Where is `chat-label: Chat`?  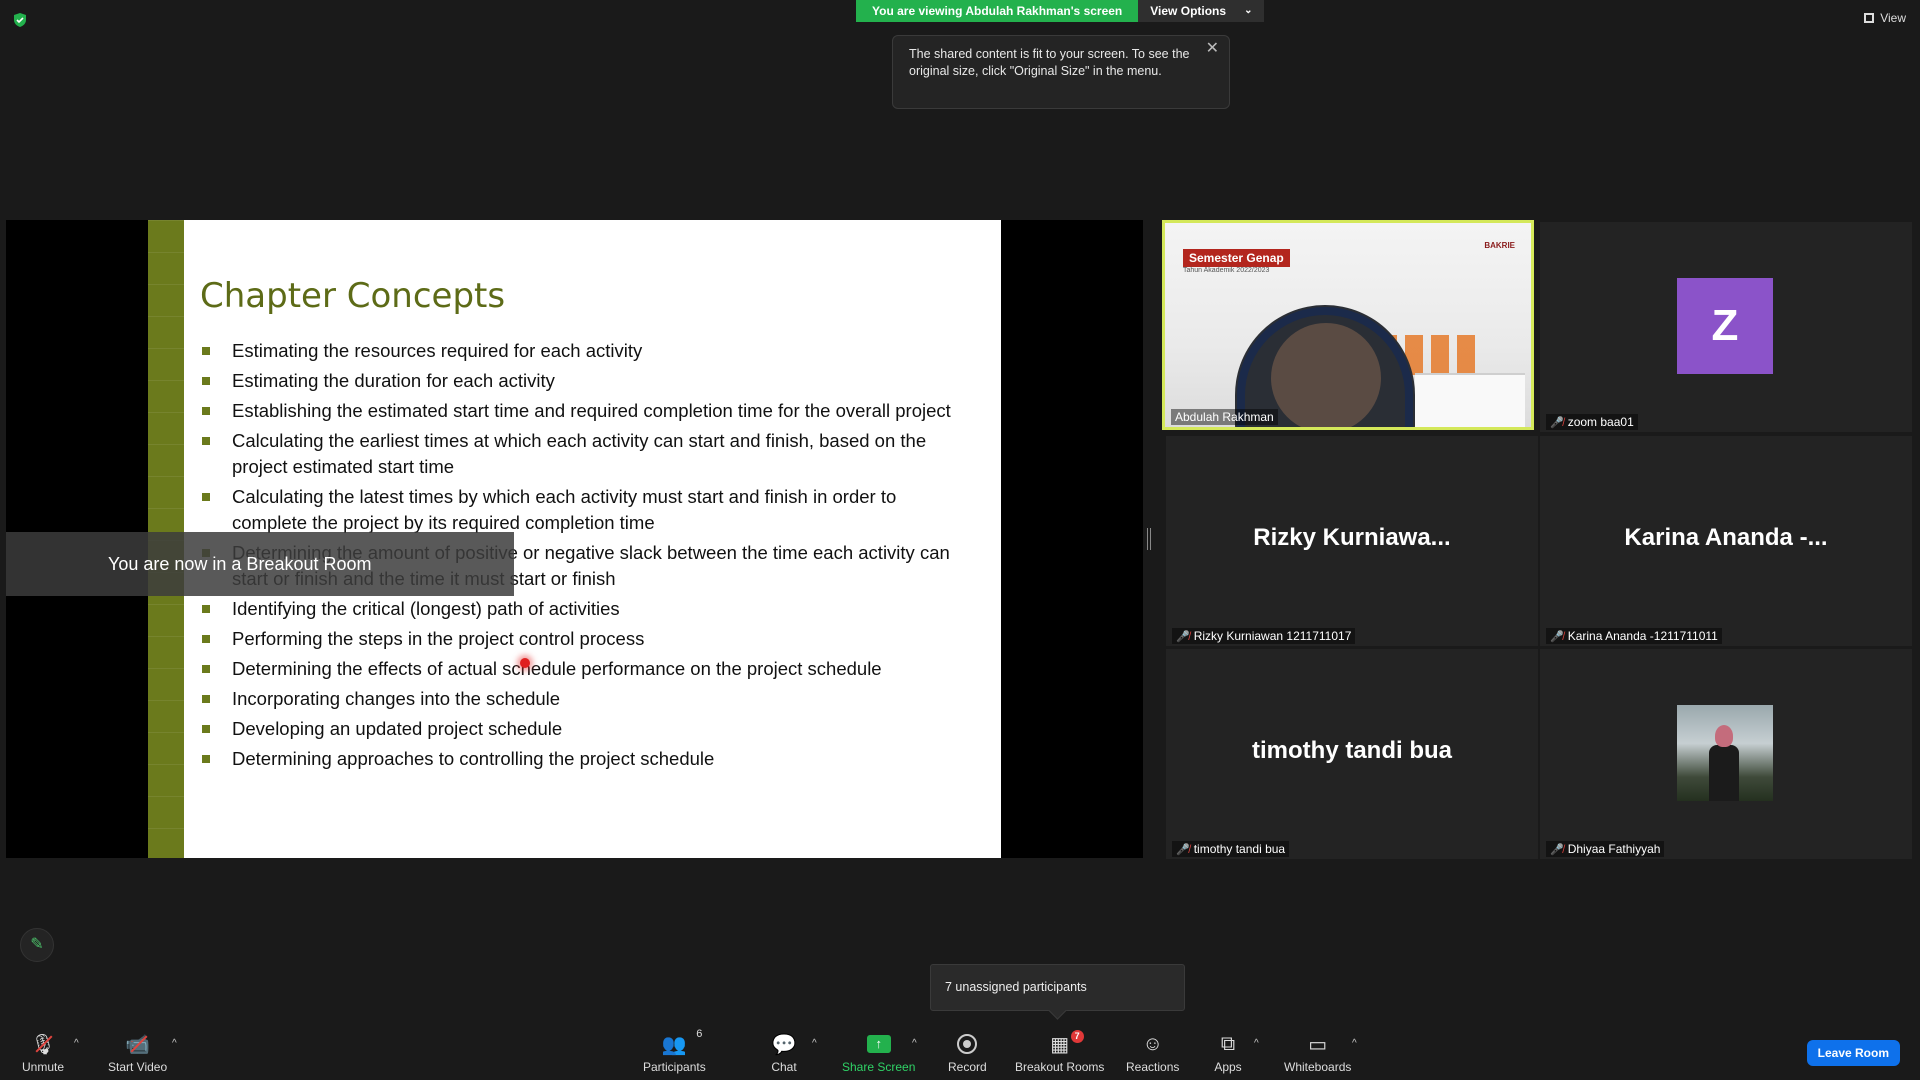
chat-label: Chat is located at coordinates (784, 1067).